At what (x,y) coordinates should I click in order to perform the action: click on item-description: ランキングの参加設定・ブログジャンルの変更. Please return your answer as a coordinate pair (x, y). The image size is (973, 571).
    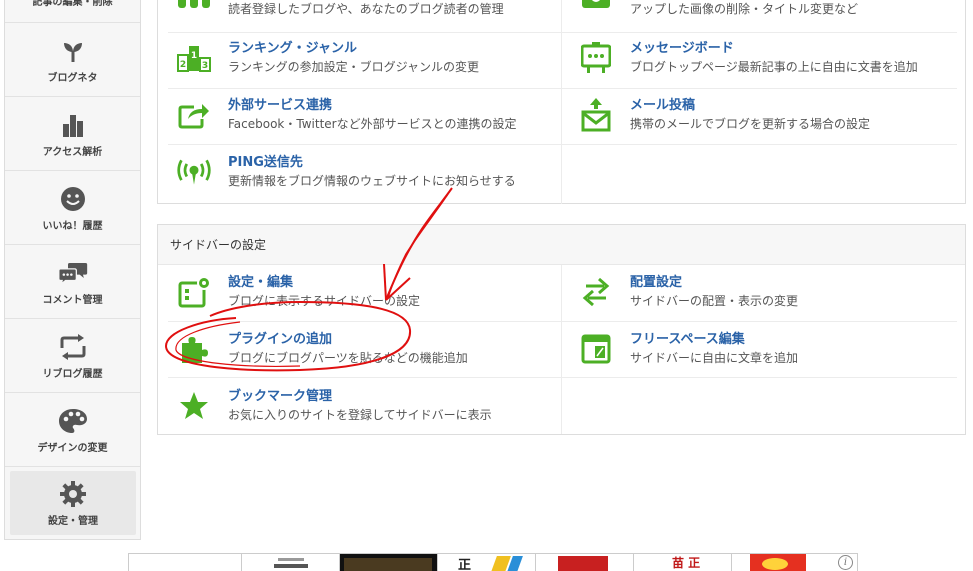
    Looking at the image, I should click on (354, 67).